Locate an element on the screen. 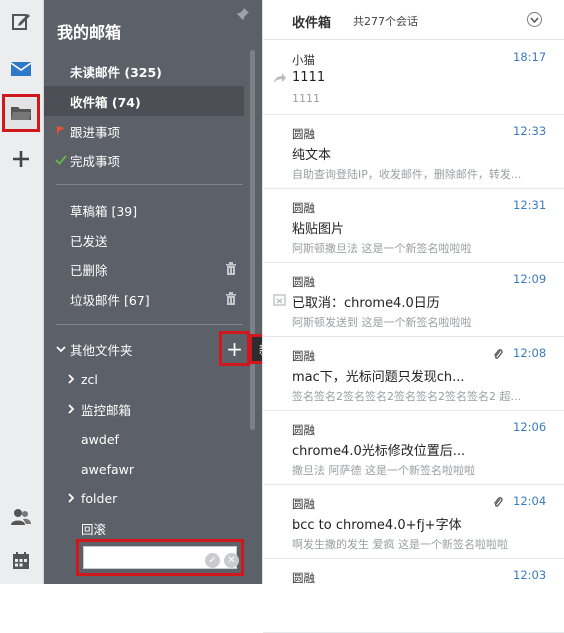 This screenshot has height=633, width=564. folder-done-label: 完成事项 is located at coordinates (95, 161).